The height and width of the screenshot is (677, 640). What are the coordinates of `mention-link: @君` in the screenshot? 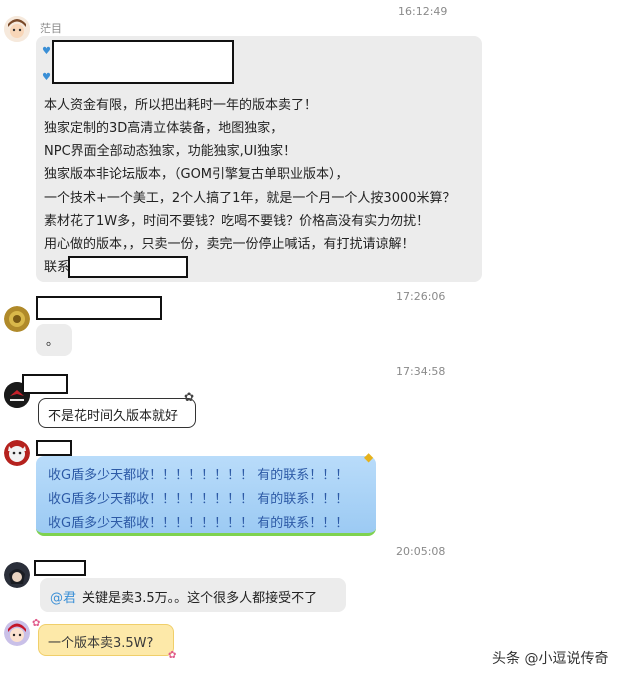 It's located at (63, 596).